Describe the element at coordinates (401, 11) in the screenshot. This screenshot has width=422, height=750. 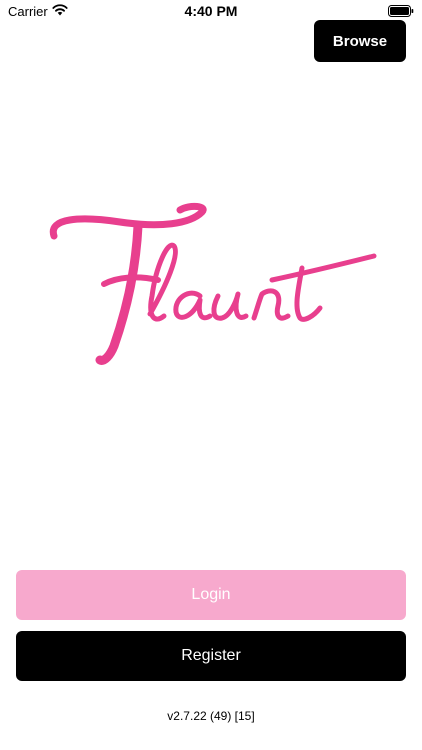
I see `battery-icon` at that location.